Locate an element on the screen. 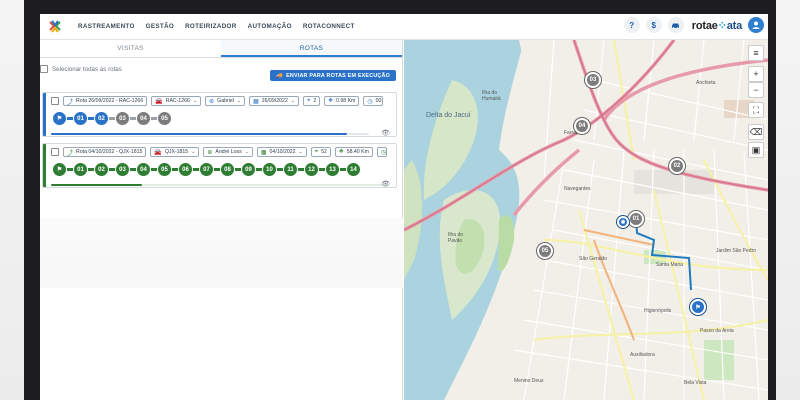 The width and height of the screenshot is (800, 400). brand-logo: rotae⁘ata is located at coordinates (717, 25).